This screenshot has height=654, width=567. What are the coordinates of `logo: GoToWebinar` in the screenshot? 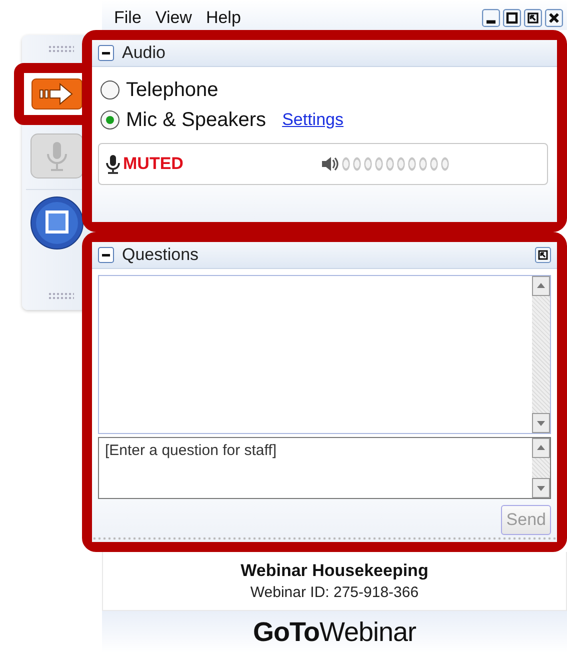 It's located at (334, 632).